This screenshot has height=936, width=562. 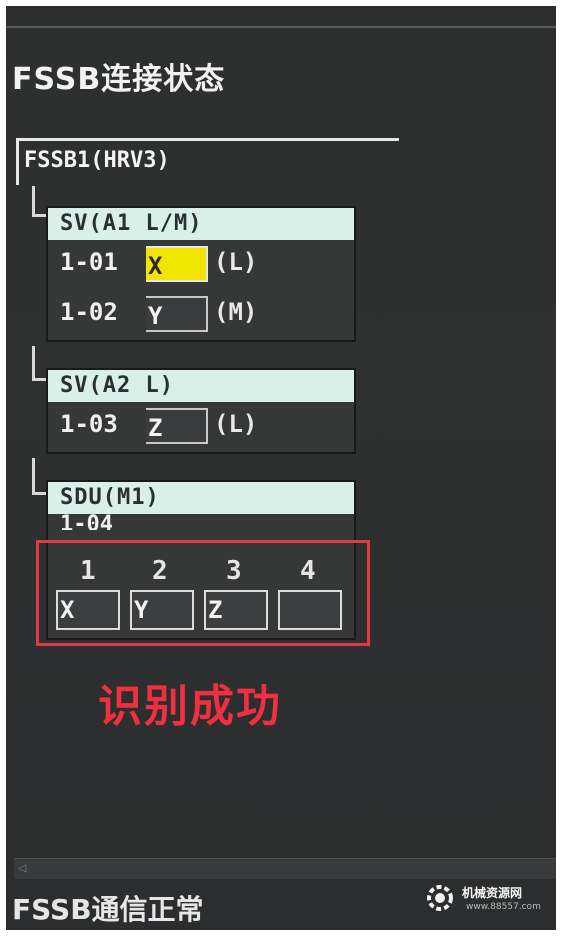 I want to click on axis-name-field: X, so click(x=177, y=264).